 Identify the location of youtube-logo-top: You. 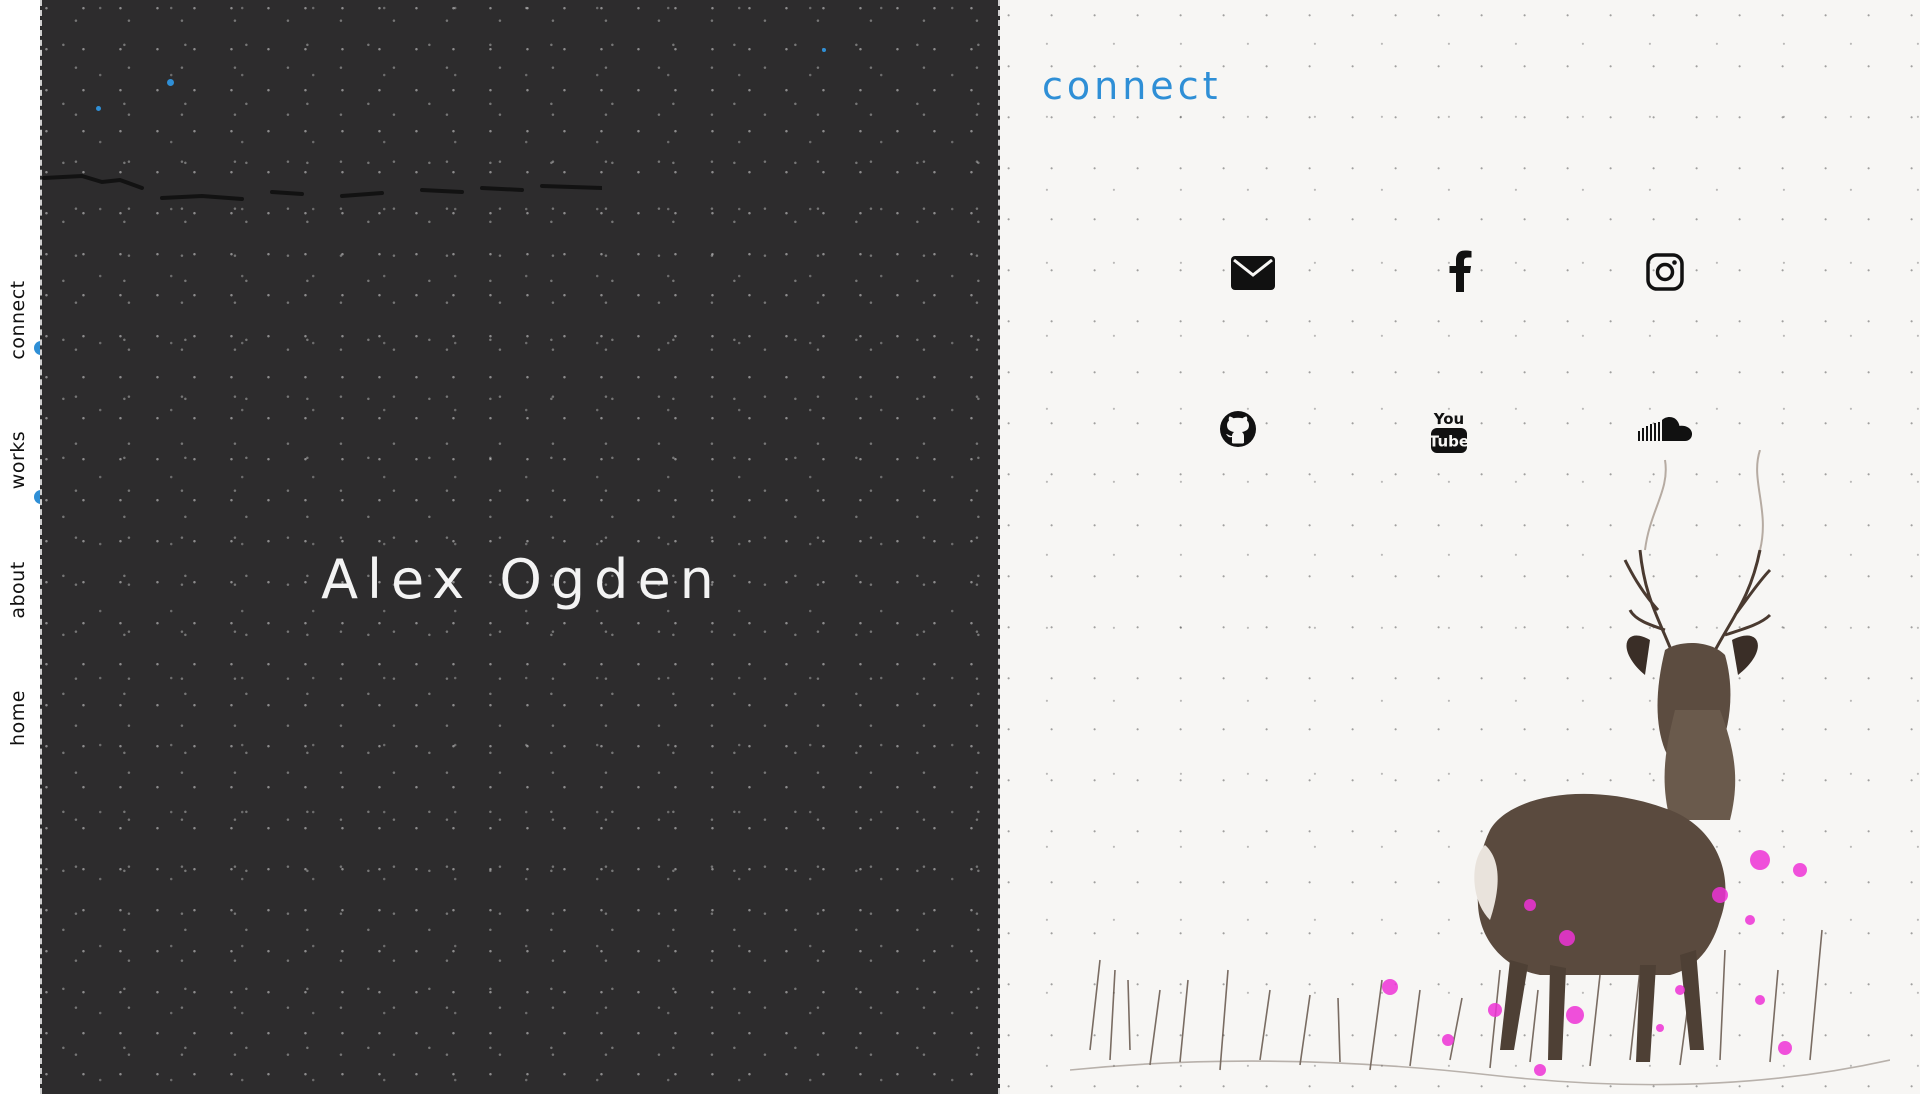
(1448, 419).